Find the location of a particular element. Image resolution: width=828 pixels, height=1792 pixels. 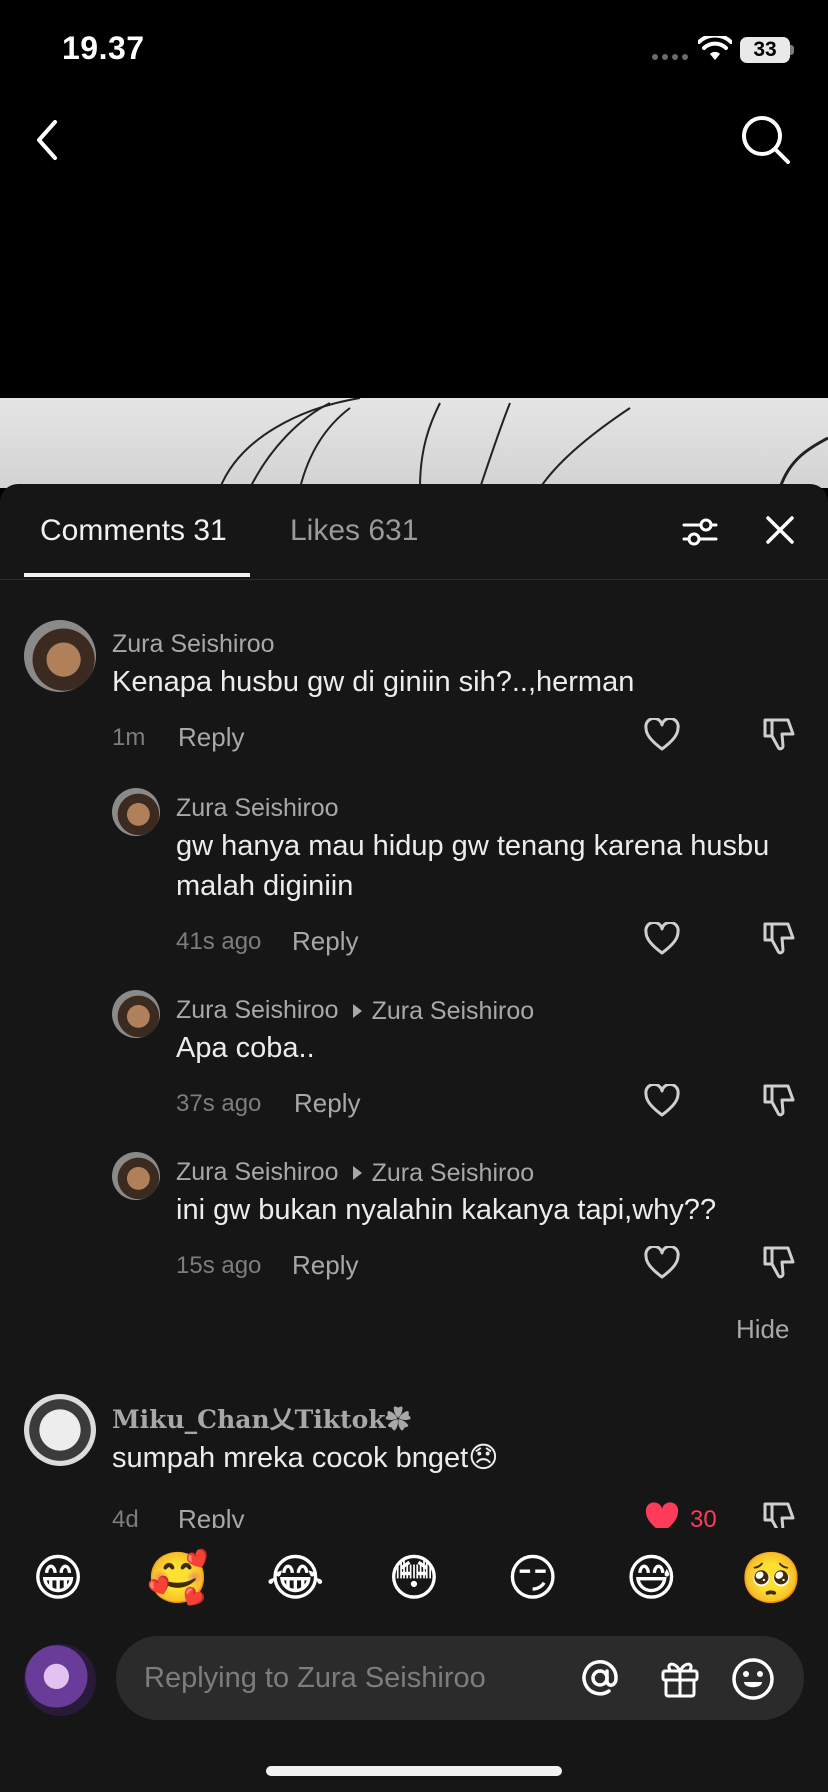

comment-username: Miku_Chan乂𝐓𝐢𝐤𝐭𝐨𝐤✿ is located at coordinates (261, 1418).